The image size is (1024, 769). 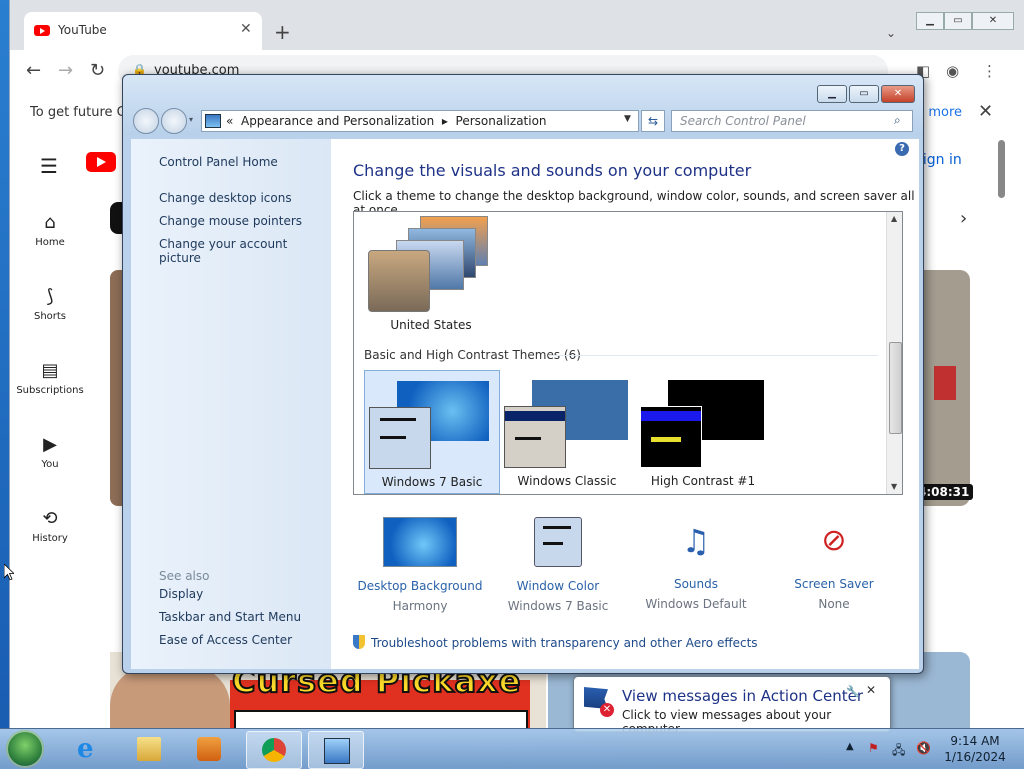 I want to click on desktop-background-setting: Desktop Background Harmony, so click(x=420, y=565).